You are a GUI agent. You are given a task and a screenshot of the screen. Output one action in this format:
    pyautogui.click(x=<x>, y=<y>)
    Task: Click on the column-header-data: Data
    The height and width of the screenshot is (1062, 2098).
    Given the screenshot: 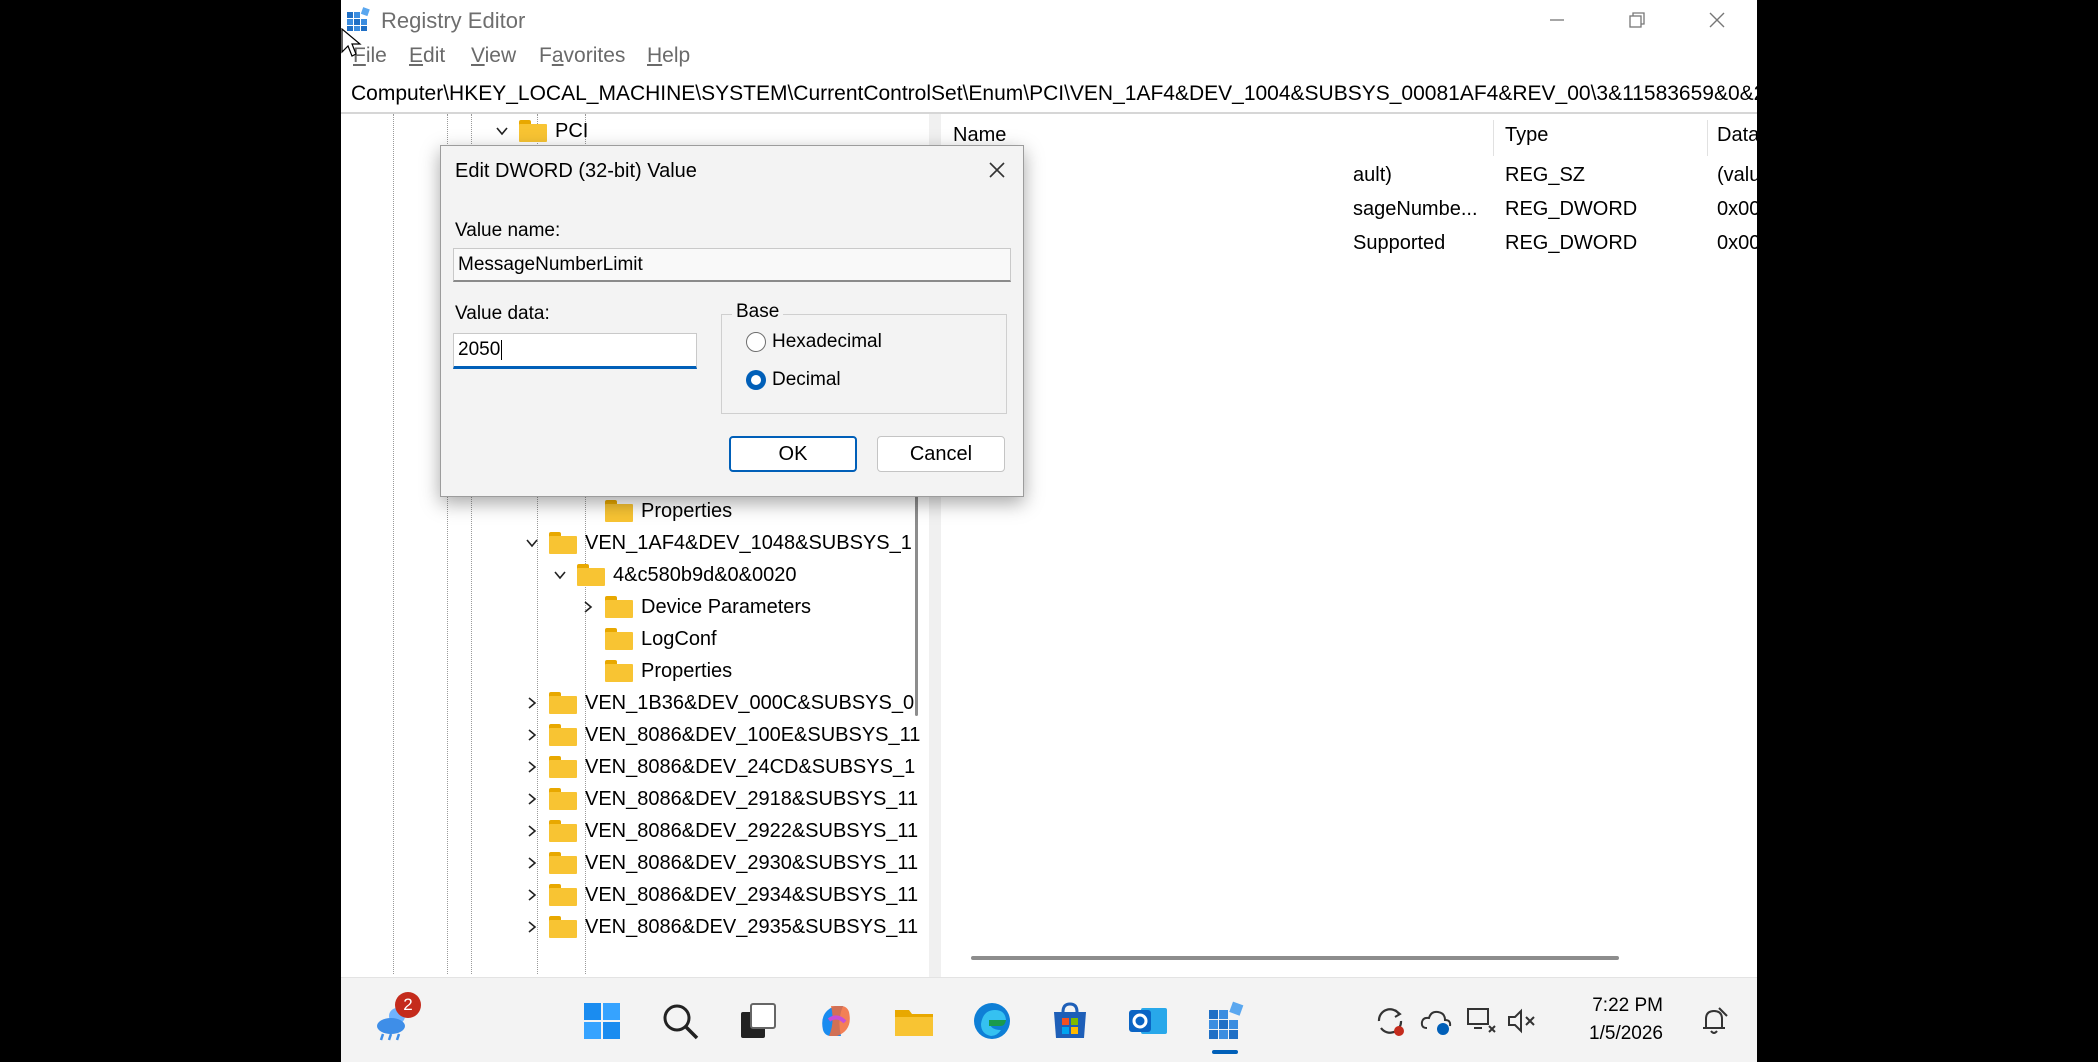 What is the action you would take?
    pyautogui.click(x=1737, y=135)
    